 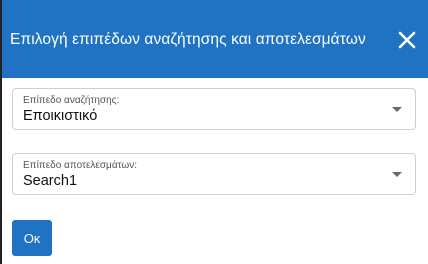 I want to click on results-level-value: Search1, so click(x=50, y=181).